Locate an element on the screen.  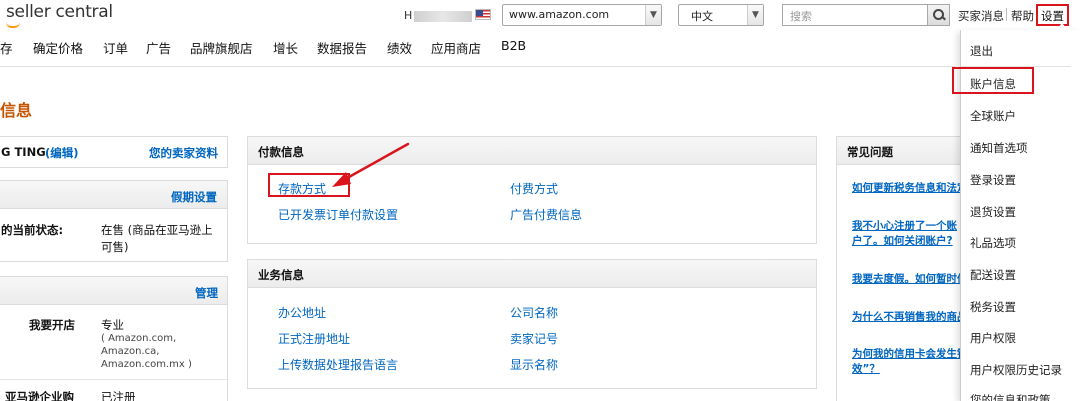
help-link: 帮助 is located at coordinates (1022, 16).